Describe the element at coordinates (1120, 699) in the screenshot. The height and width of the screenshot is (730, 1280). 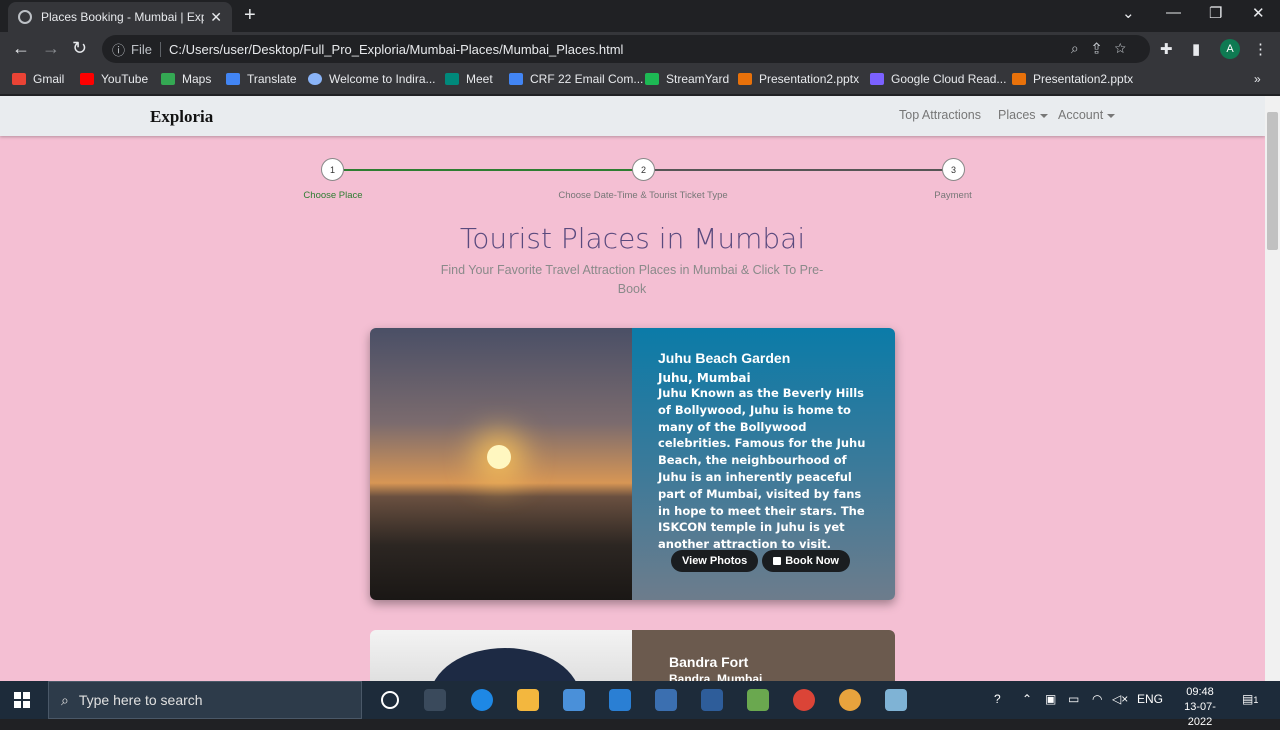
I see `volume-icon: ◁×` at that location.